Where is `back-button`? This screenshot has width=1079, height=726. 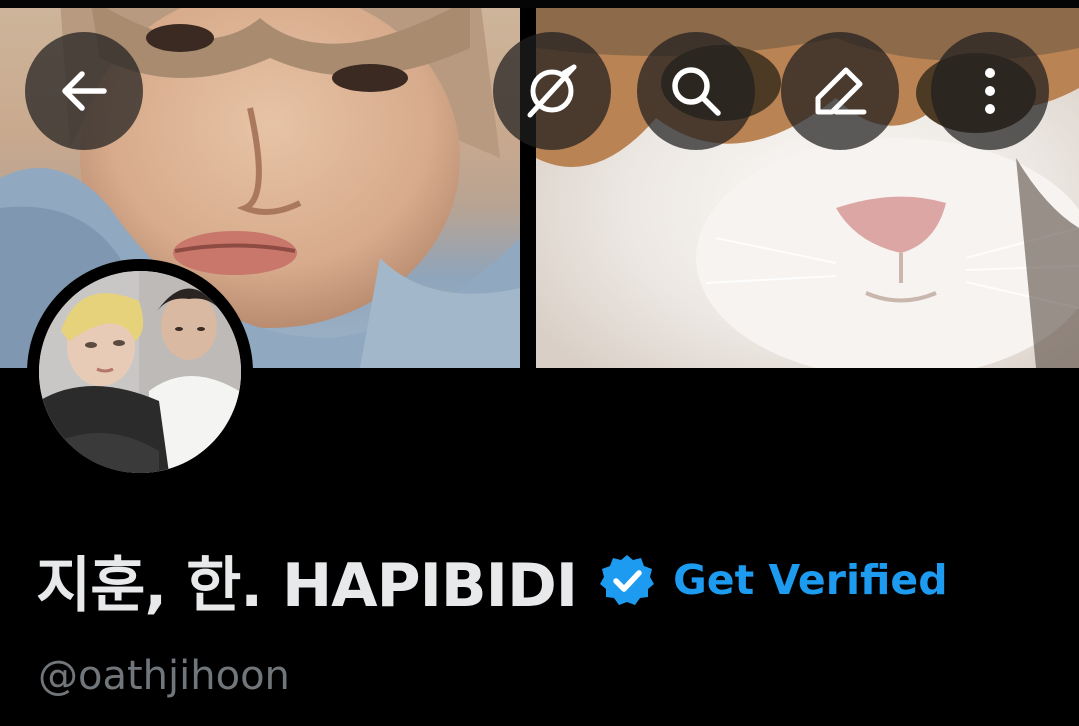 back-button is located at coordinates (84, 91).